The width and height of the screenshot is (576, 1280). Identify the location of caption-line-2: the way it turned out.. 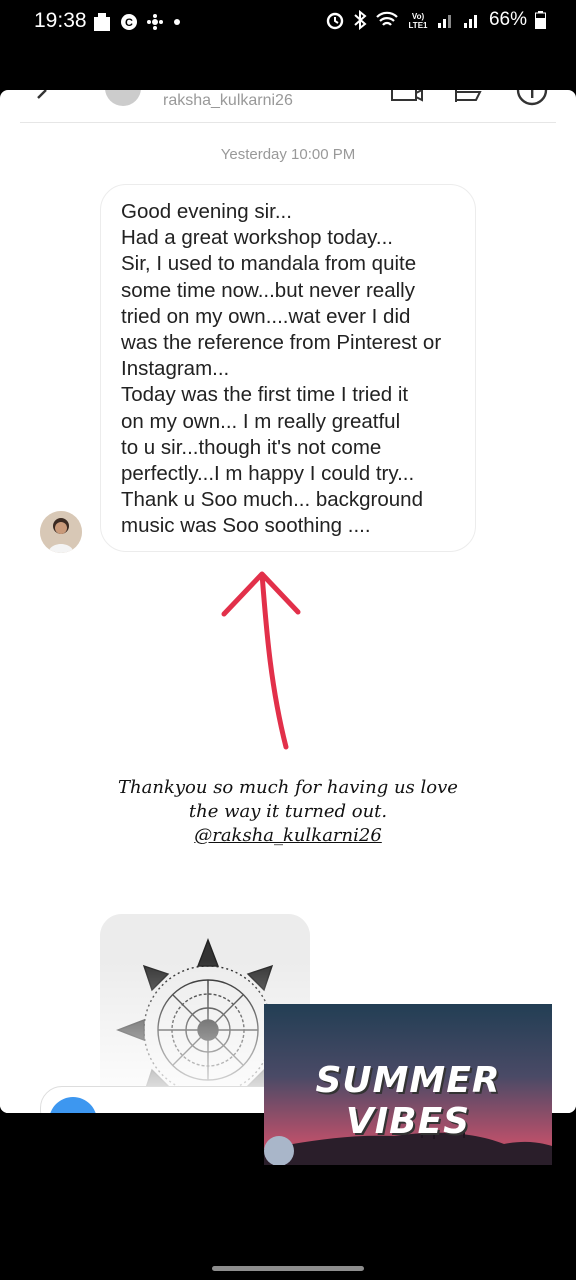
(288, 811).